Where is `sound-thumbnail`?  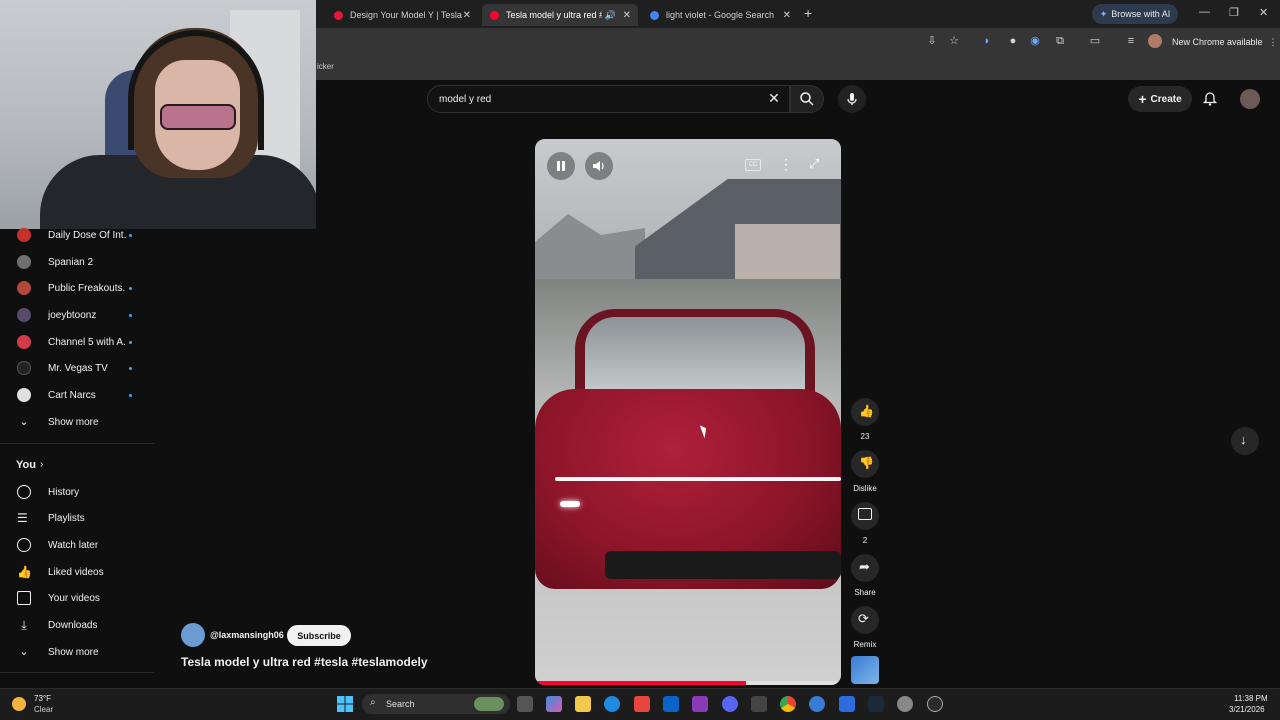 sound-thumbnail is located at coordinates (865, 670).